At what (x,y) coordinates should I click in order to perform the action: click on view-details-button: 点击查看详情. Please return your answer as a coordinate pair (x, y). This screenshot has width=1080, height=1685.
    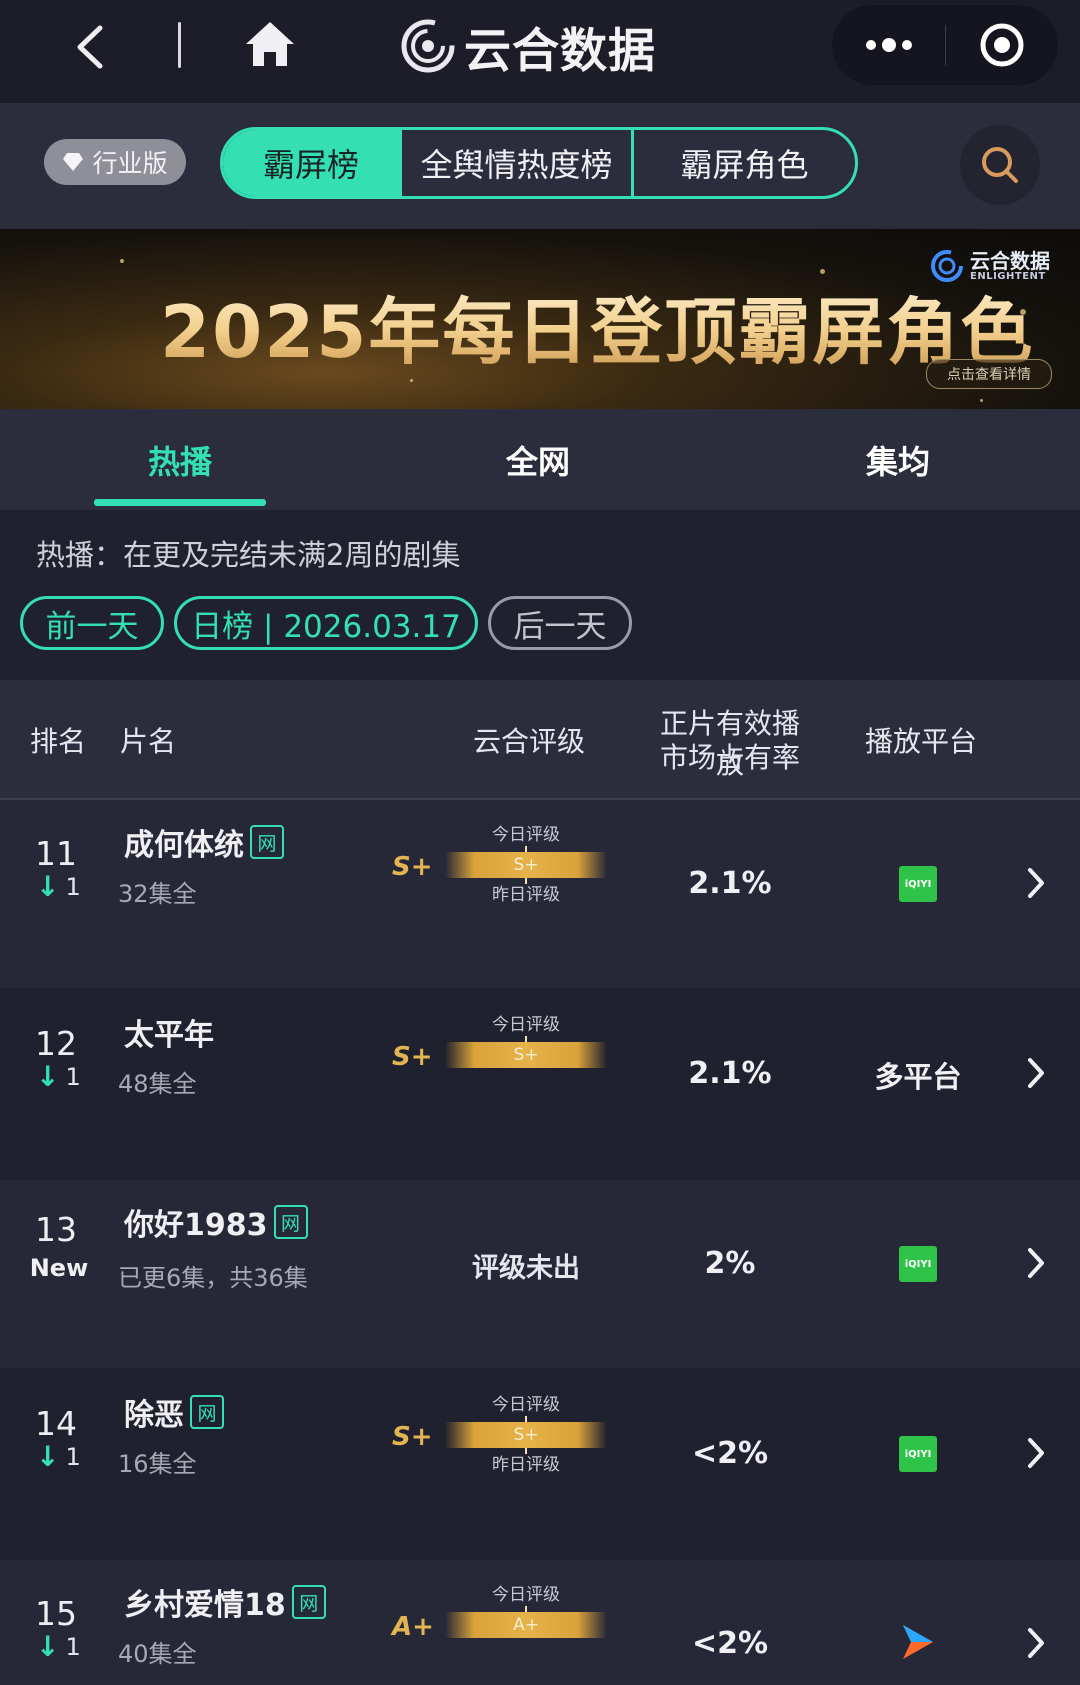
    Looking at the image, I should click on (989, 374).